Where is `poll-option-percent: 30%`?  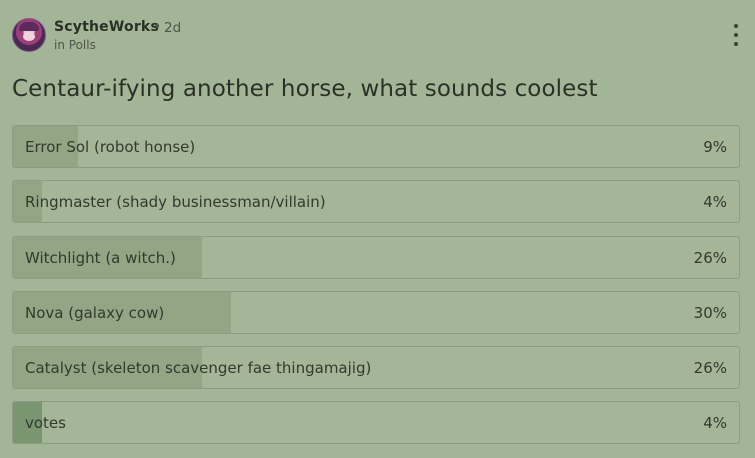 poll-option-percent: 30% is located at coordinates (710, 312).